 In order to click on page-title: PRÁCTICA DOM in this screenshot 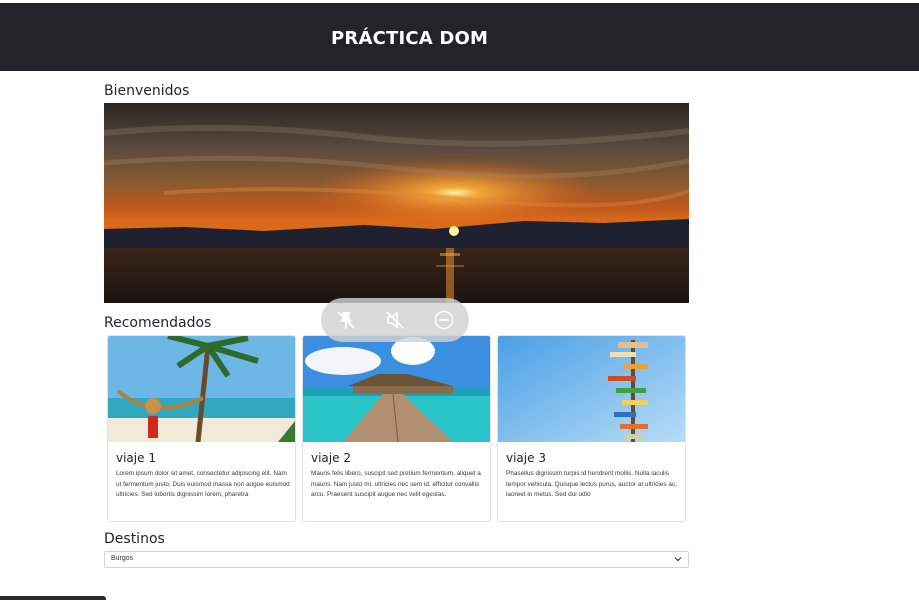, I will do `click(410, 38)`.